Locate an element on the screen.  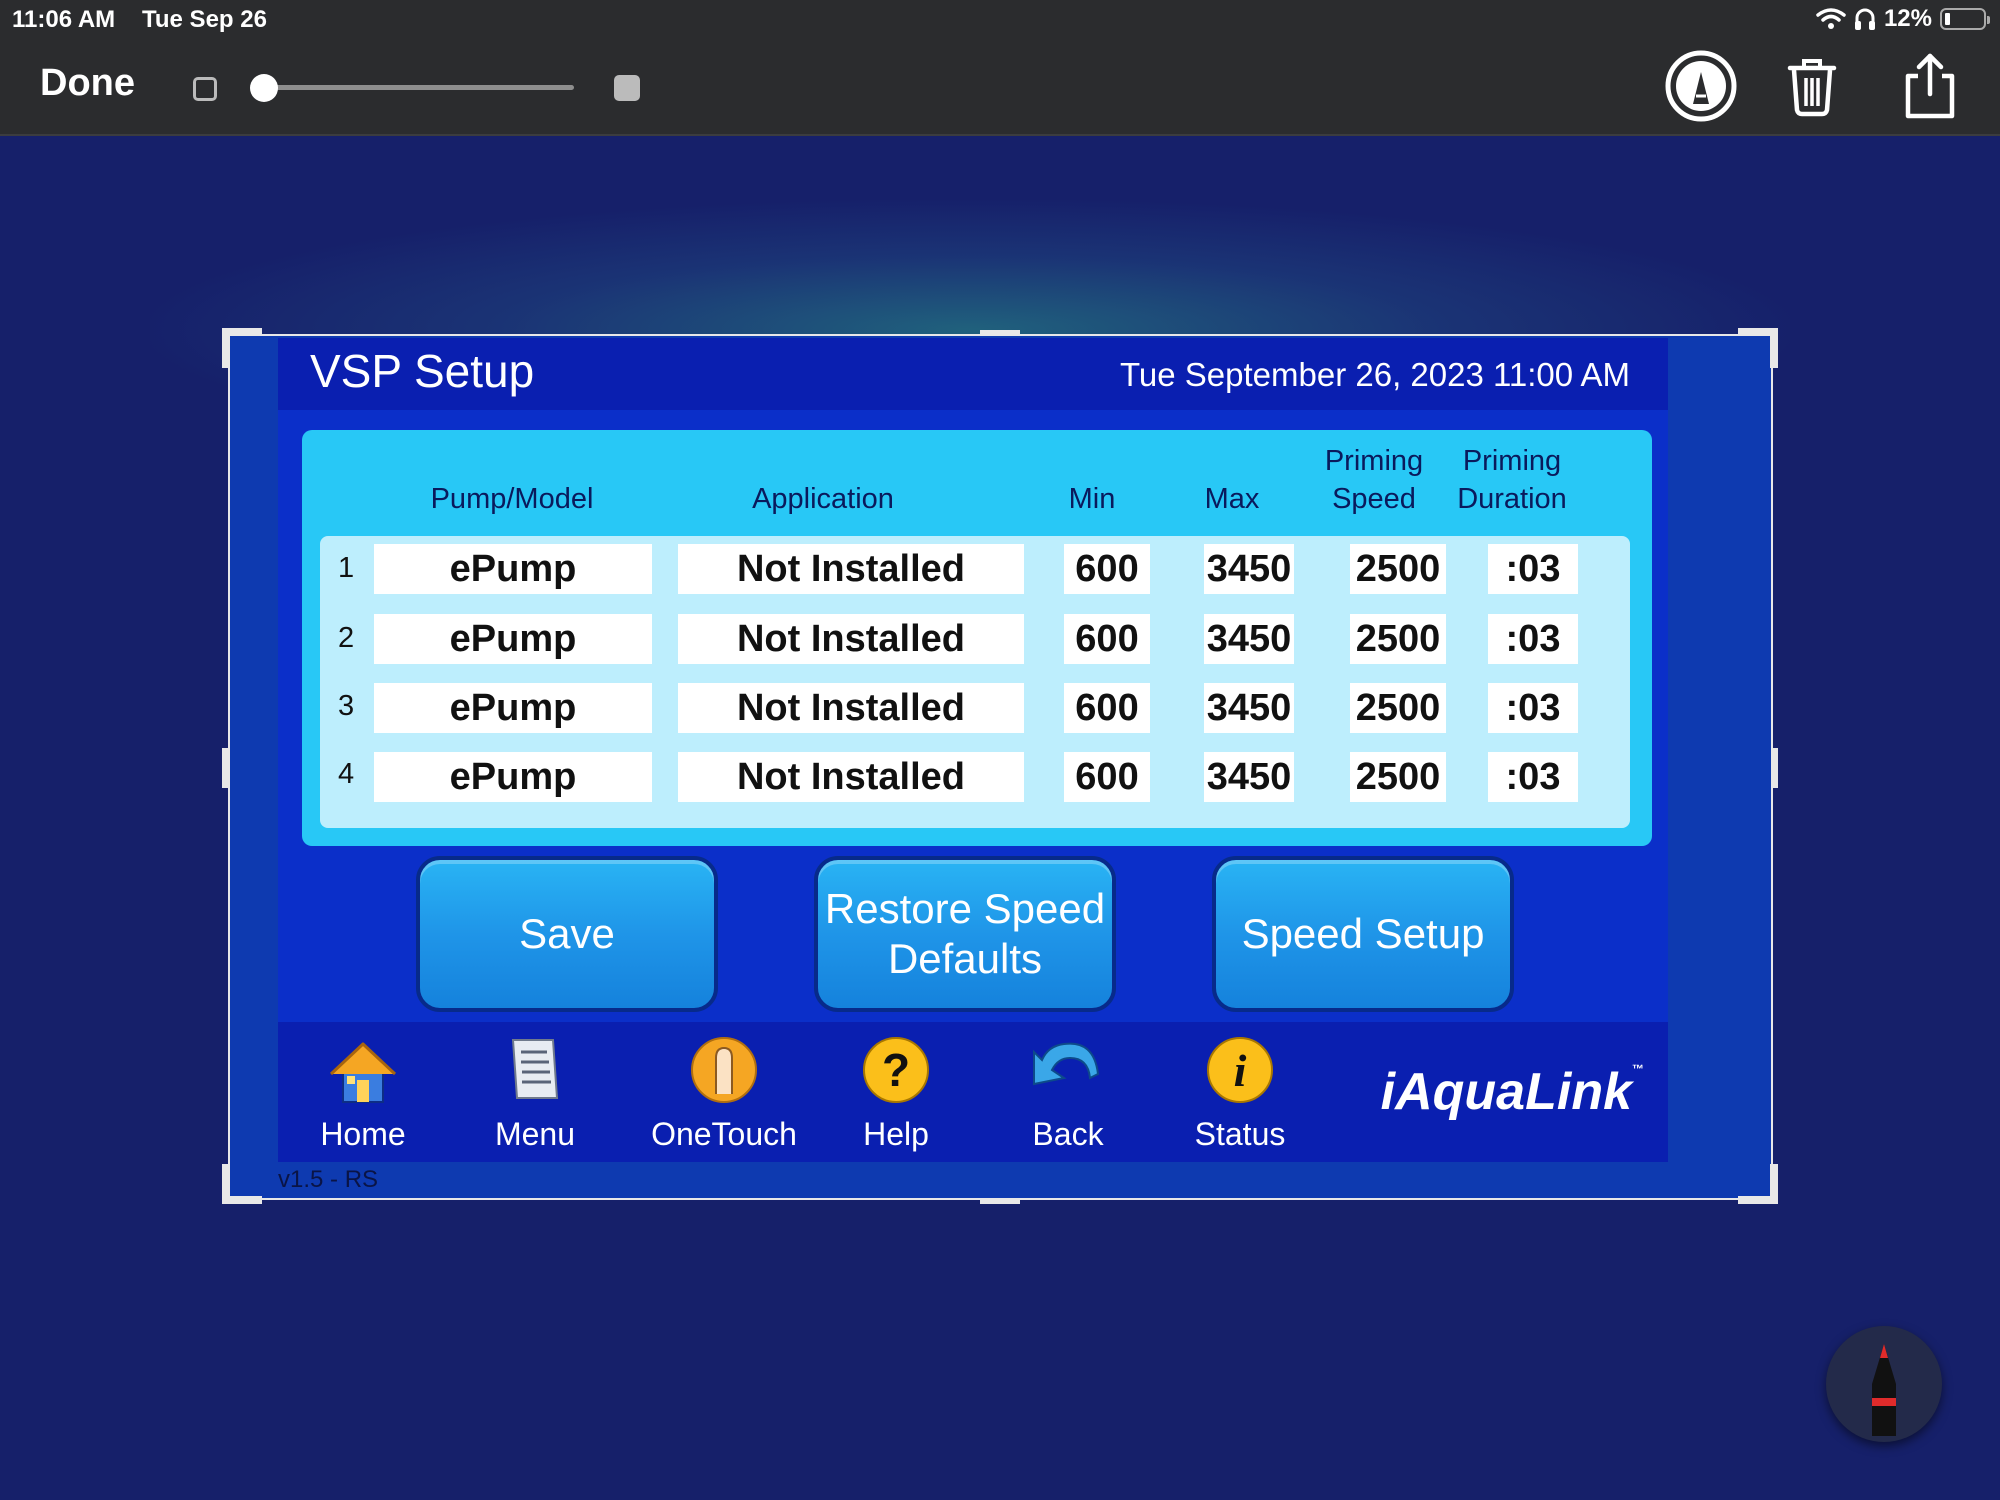
battery-icon is located at coordinates (1965, 19).